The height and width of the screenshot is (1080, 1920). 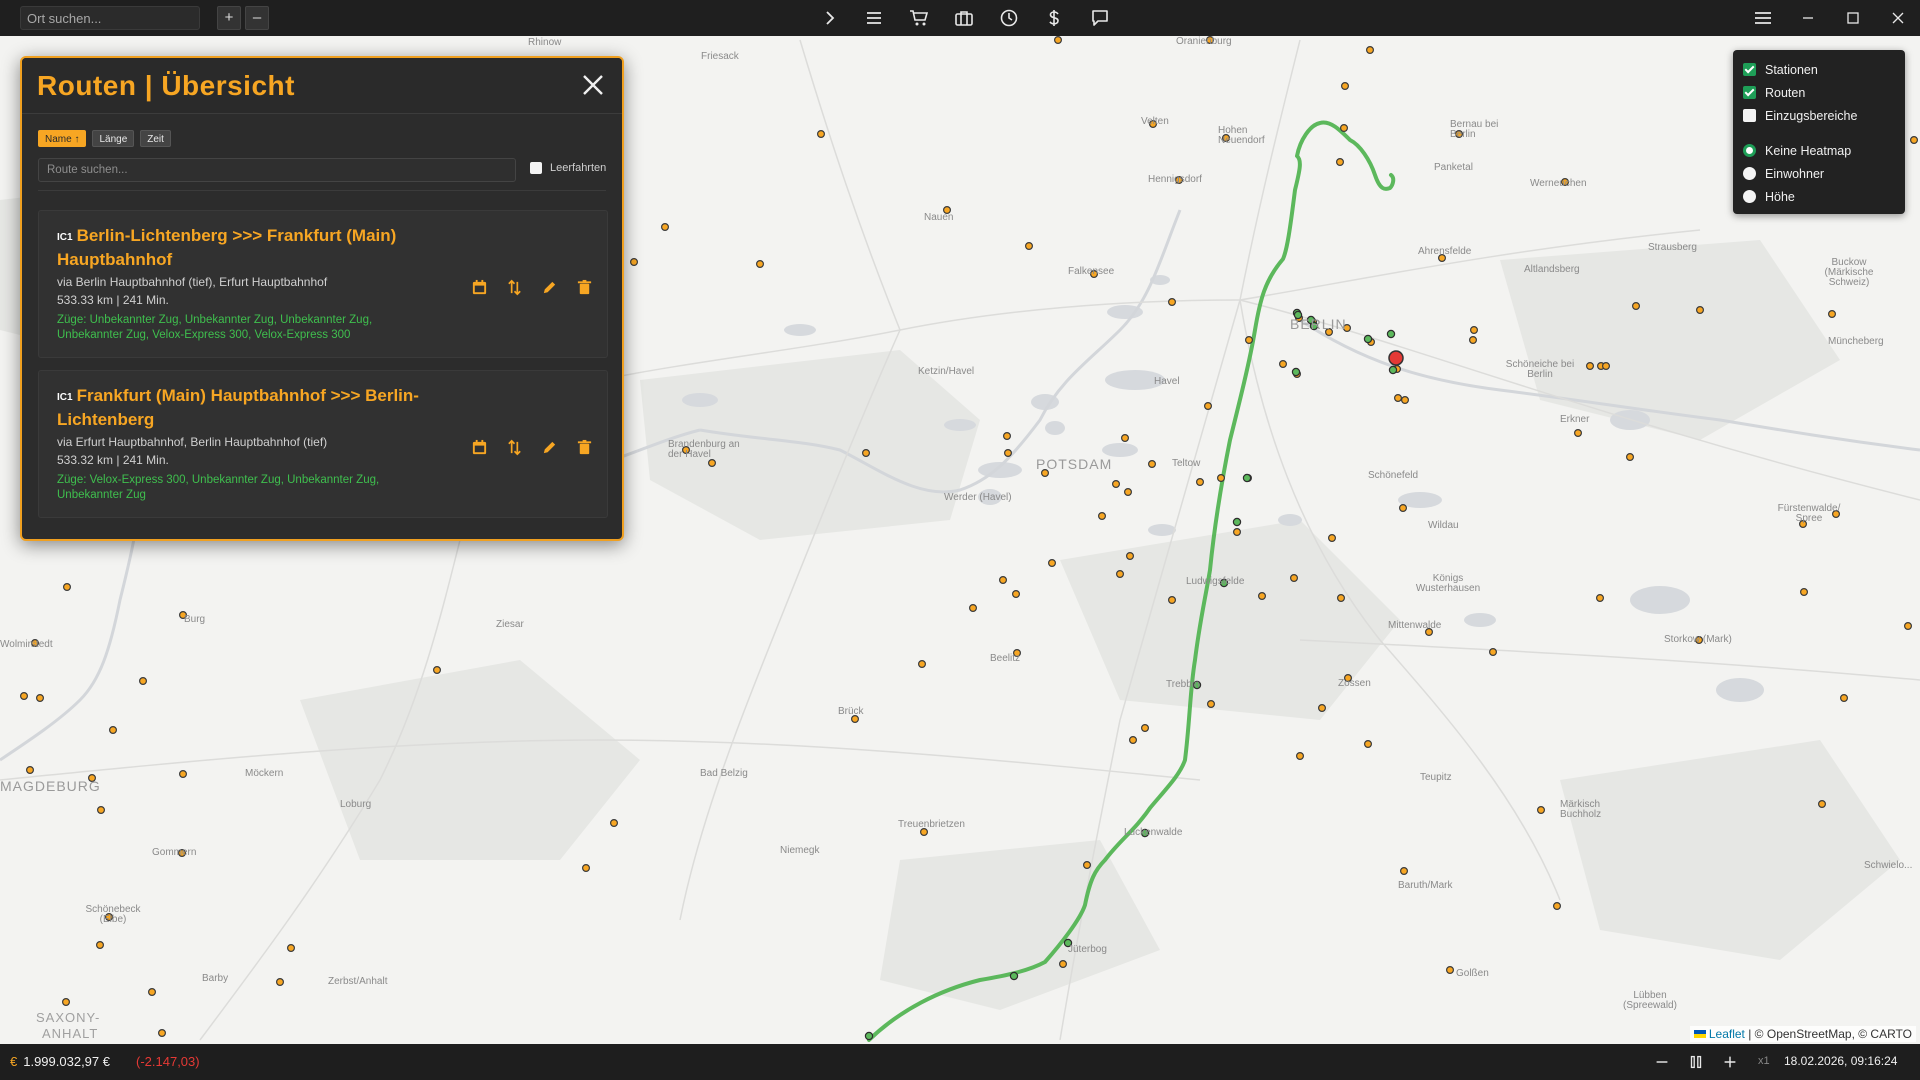 What do you see at coordinates (1853, 18) in the screenshot?
I see `maximize-icon` at bounding box center [1853, 18].